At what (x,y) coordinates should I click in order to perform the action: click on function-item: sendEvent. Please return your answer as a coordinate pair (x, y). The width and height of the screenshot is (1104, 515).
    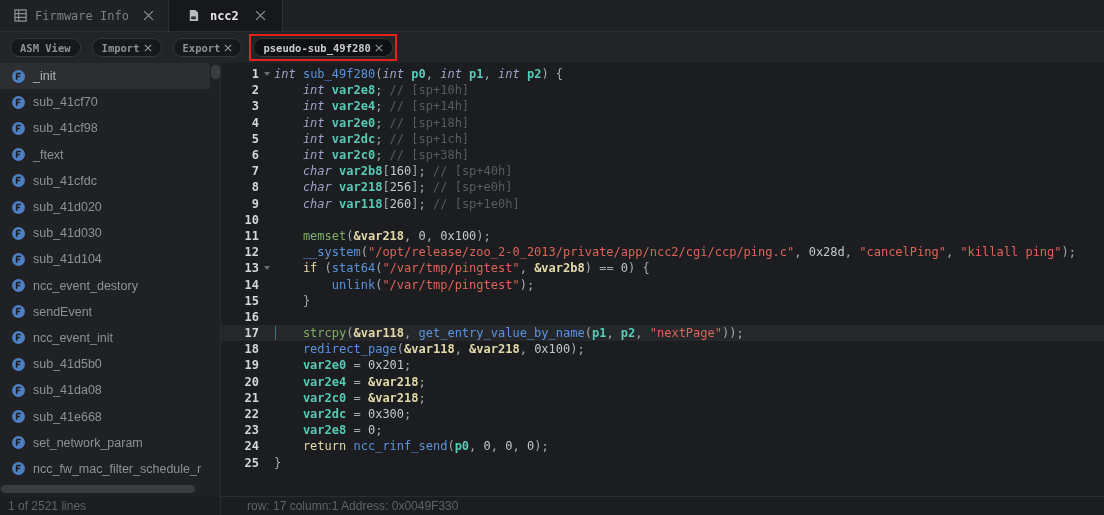
    Looking at the image, I should click on (105, 311).